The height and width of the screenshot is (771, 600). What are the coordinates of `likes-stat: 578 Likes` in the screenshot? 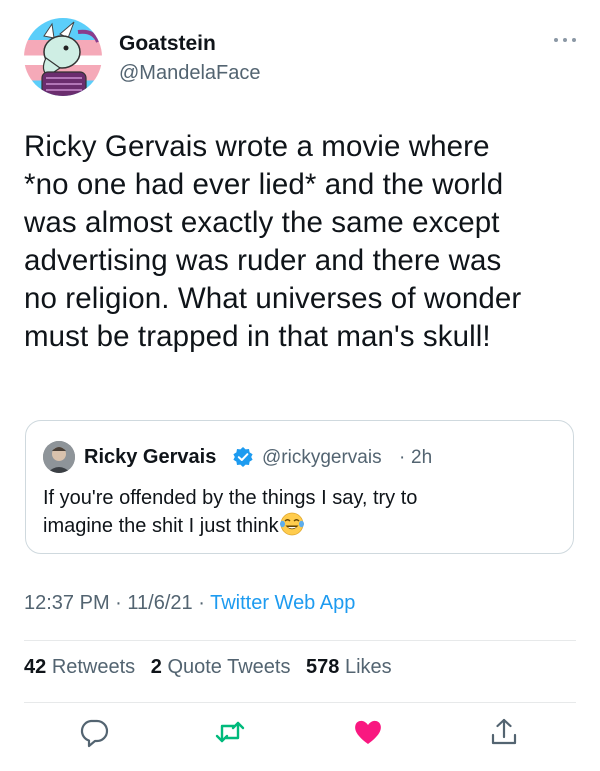 It's located at (349, 667).